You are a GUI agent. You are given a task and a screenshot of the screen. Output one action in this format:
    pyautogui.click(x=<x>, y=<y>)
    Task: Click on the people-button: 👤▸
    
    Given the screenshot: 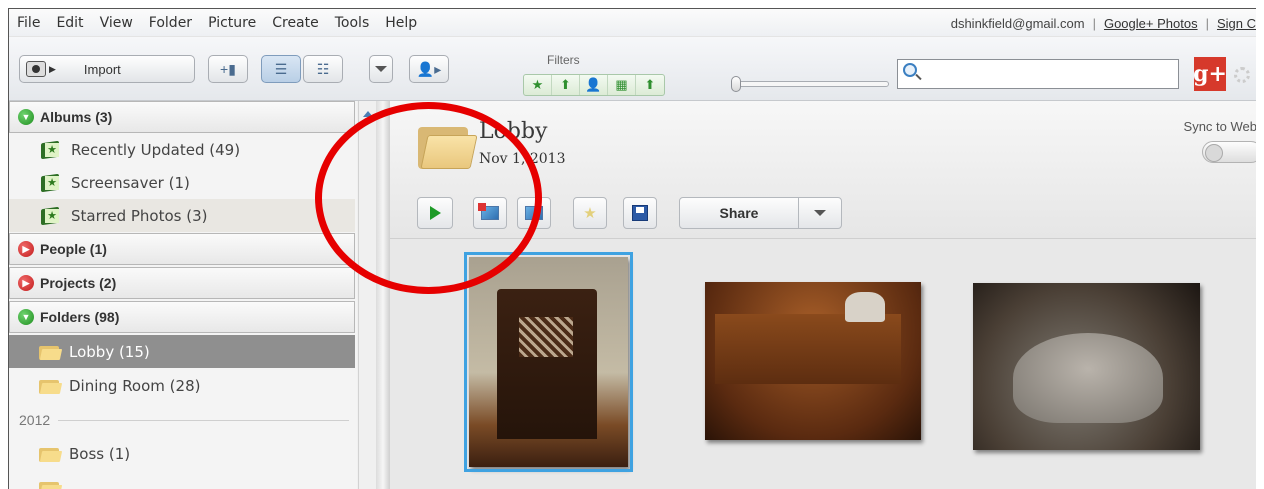 What is the action you would take?
    pyautogui.click(x=429, y=69)
    